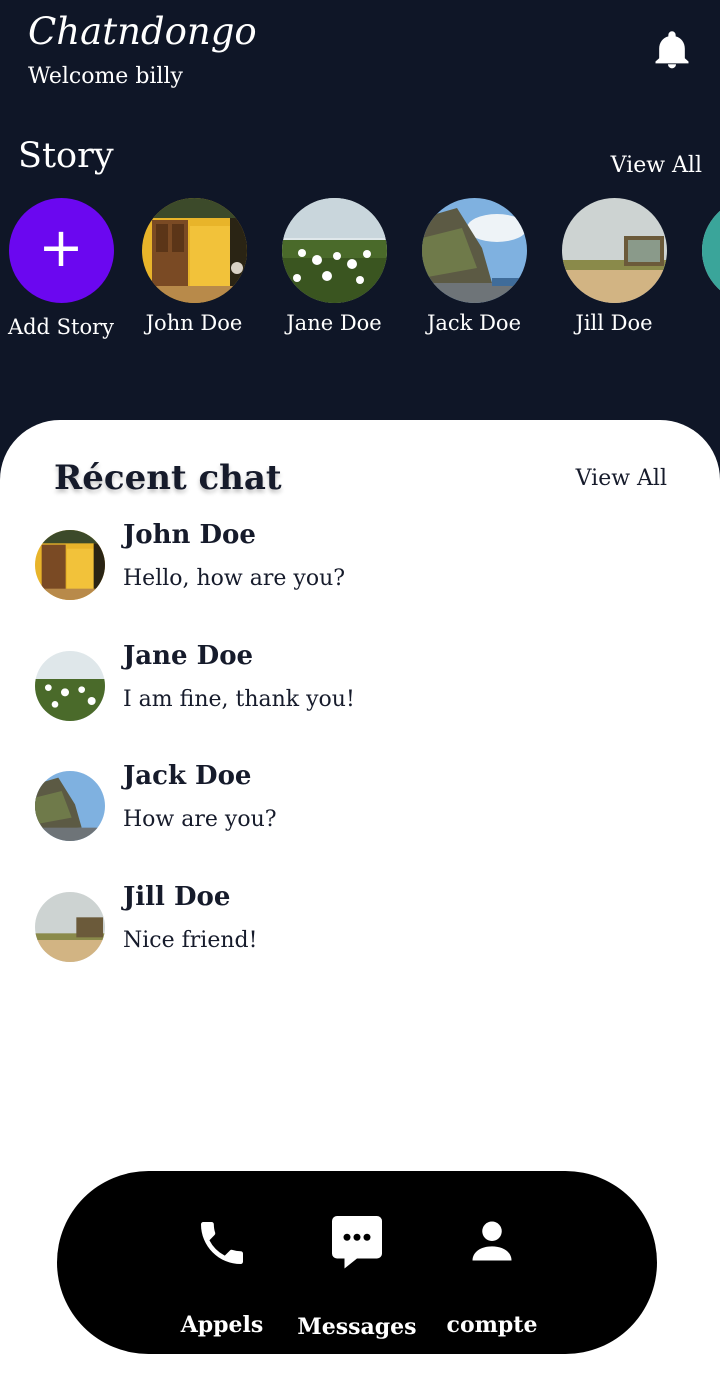 The image size is (720, 1380). What do you see at coordinates (239, 699) in the screenshot?
I see `chat-last-message: I am fine, thank you!` at bounding box center [239, 699].